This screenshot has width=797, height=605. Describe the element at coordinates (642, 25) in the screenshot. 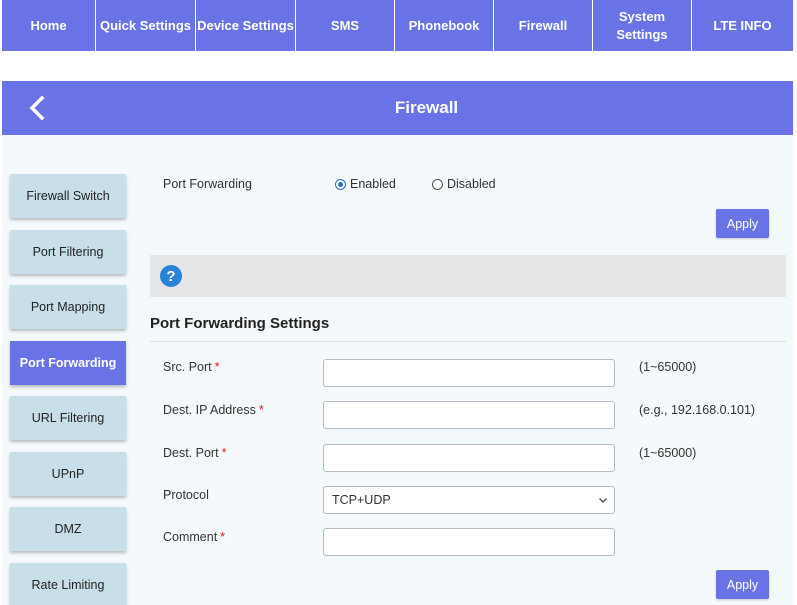

I see `nav-system-settings: System Settings` at that location.